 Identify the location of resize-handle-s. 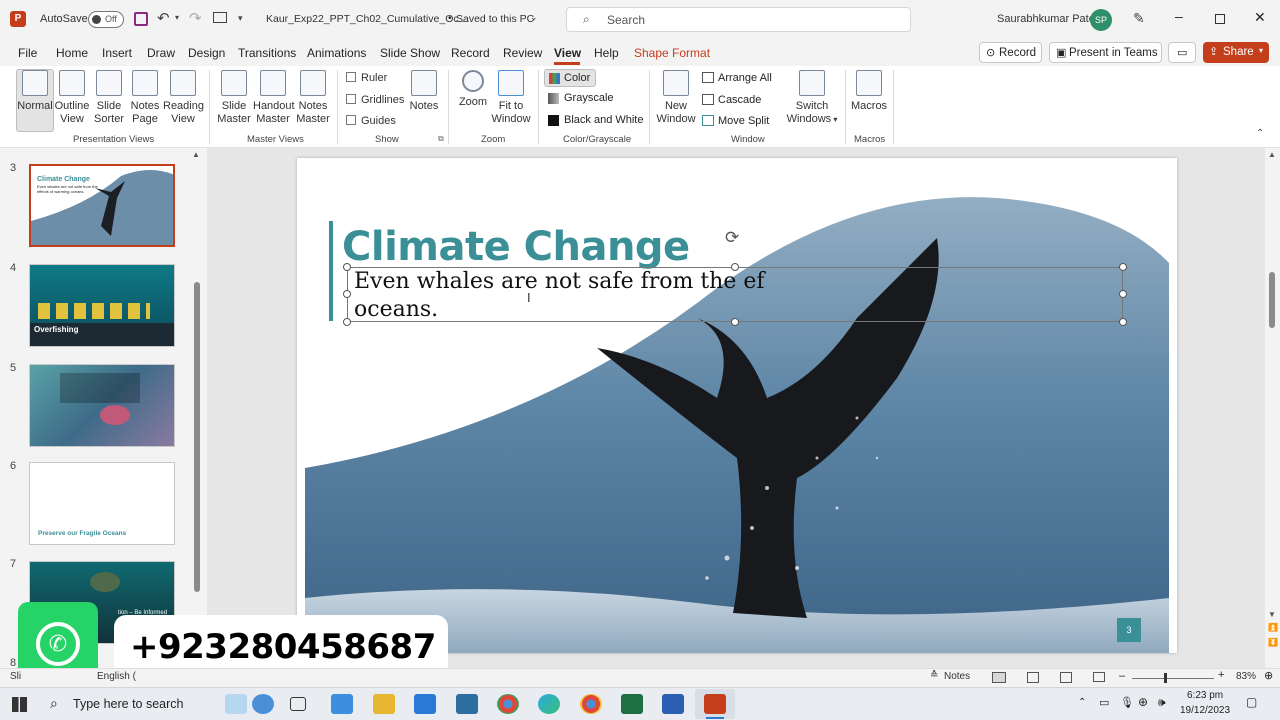
(735, 322).